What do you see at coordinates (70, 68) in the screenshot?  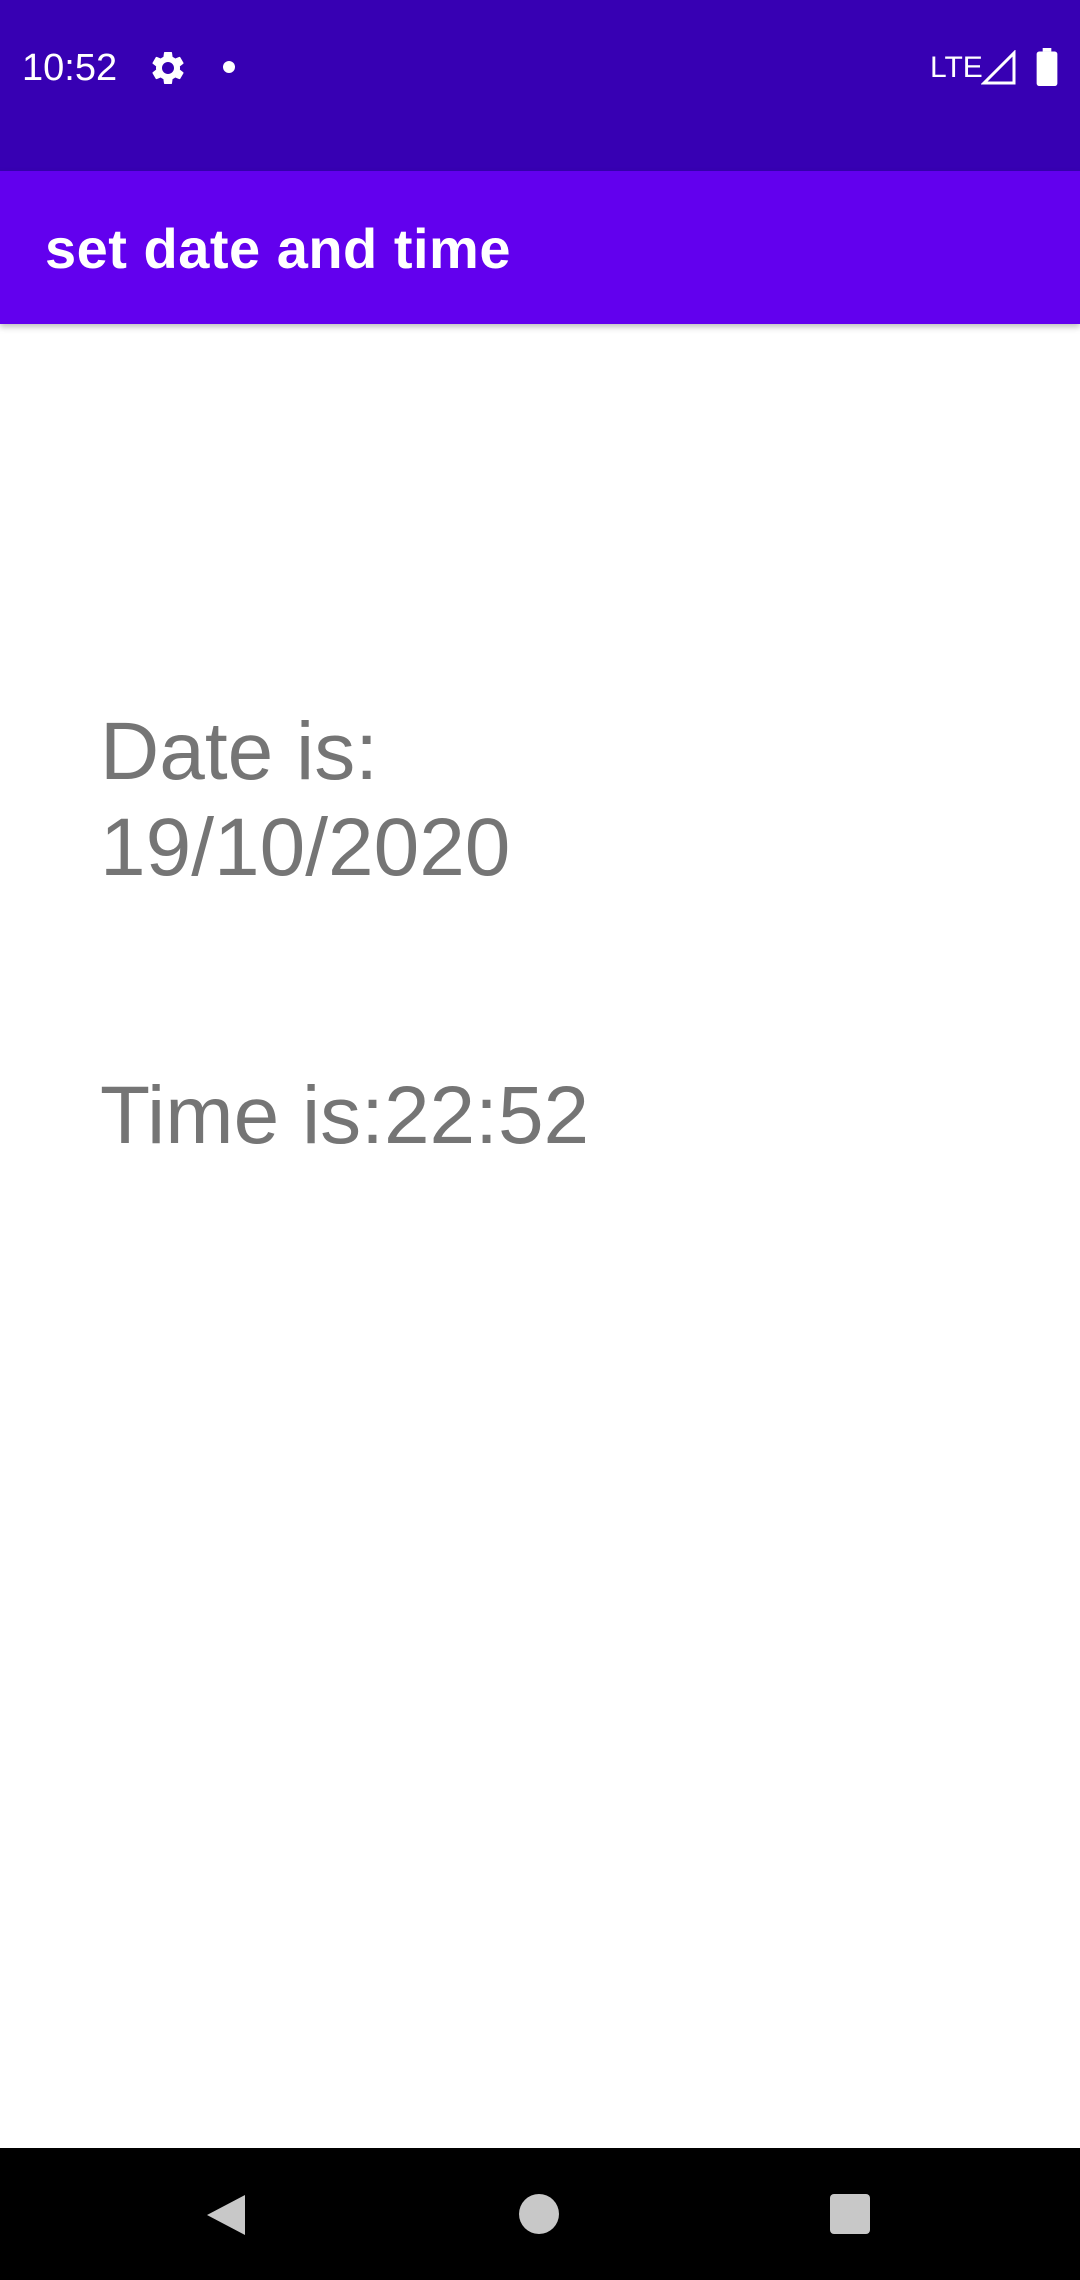 I see `status-time: 10:52` at bounding box center [70, 68].